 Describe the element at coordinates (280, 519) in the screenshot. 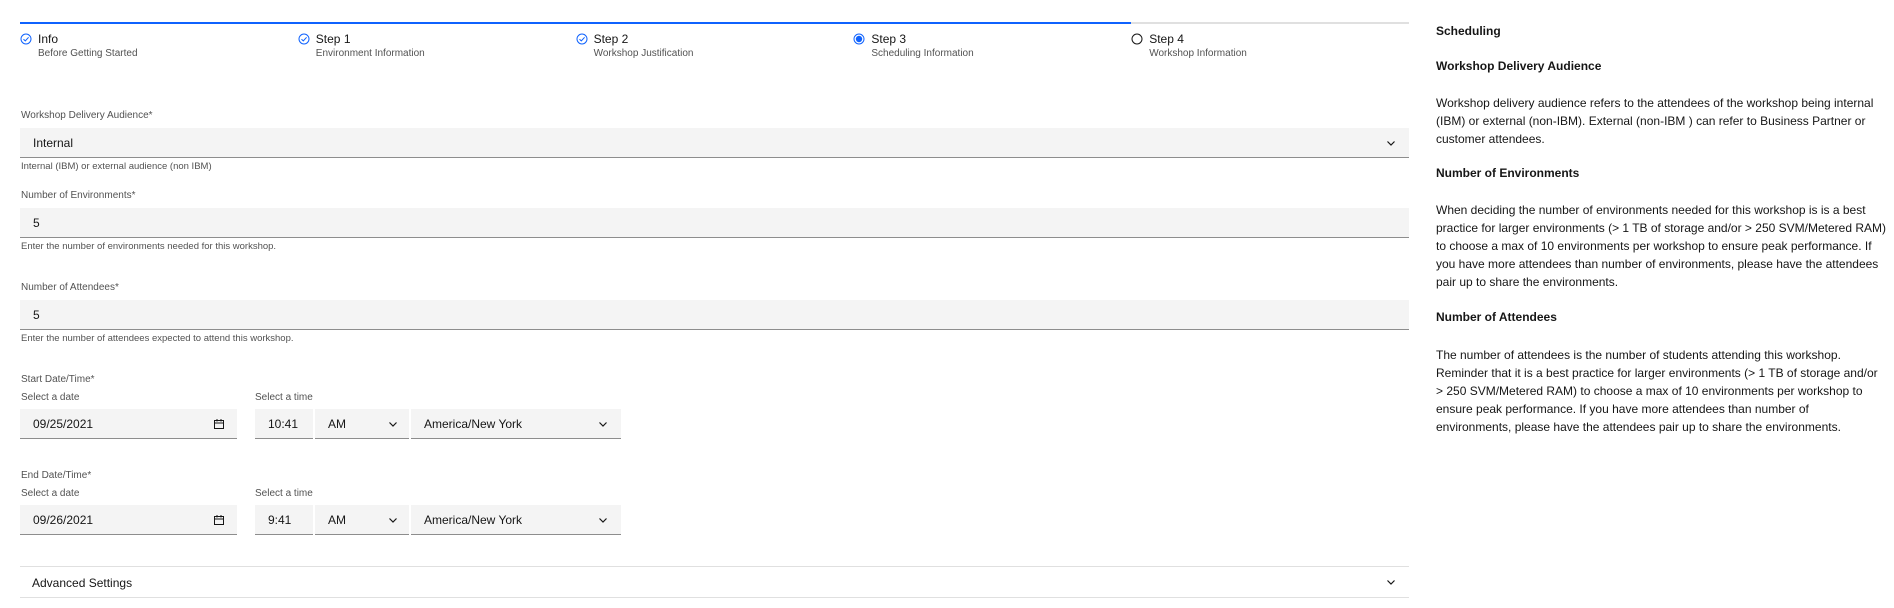

I see `end-time-value: 9:41` at that location.